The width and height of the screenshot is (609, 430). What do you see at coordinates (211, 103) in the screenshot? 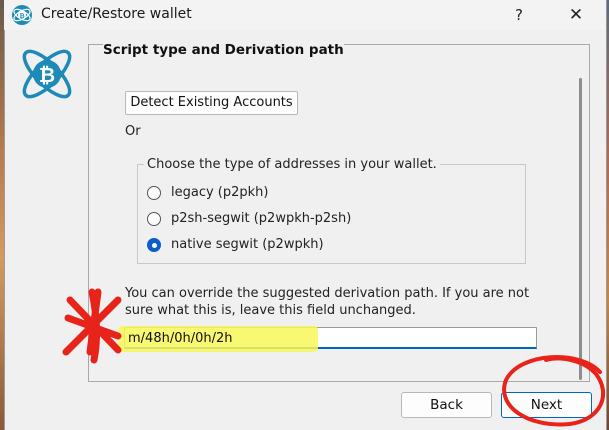
I see `detect-existing-accounts-button: Detect Existing Accounts` at bounding box center [211, 103].